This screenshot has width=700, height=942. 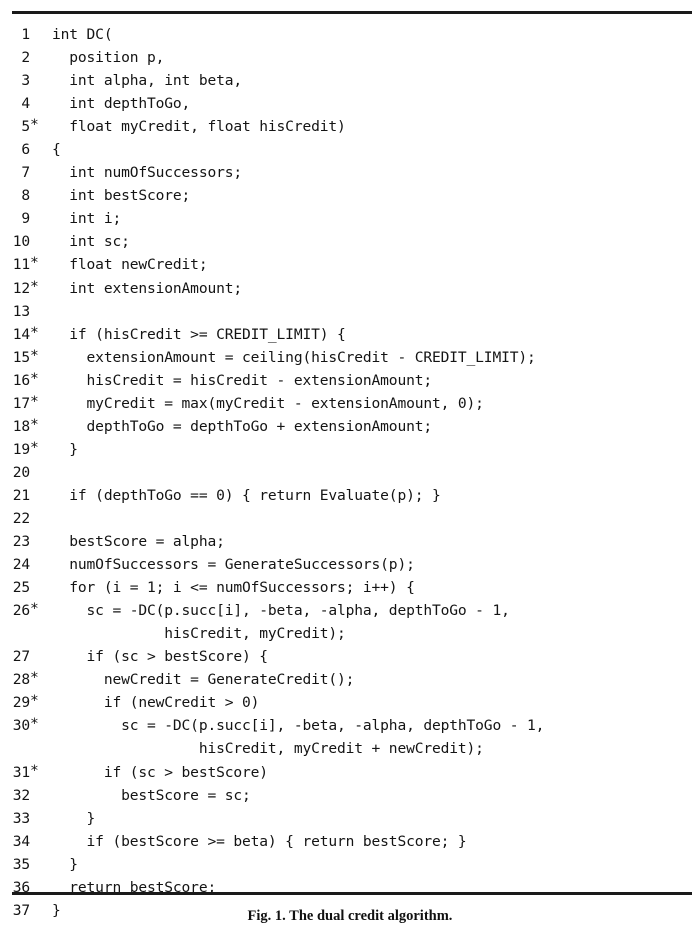 What do you see at coordinates (350, 539) in the screenshot?
I see `code-line: 23 bestScore = alpha;` at bounding box center [350, 539].